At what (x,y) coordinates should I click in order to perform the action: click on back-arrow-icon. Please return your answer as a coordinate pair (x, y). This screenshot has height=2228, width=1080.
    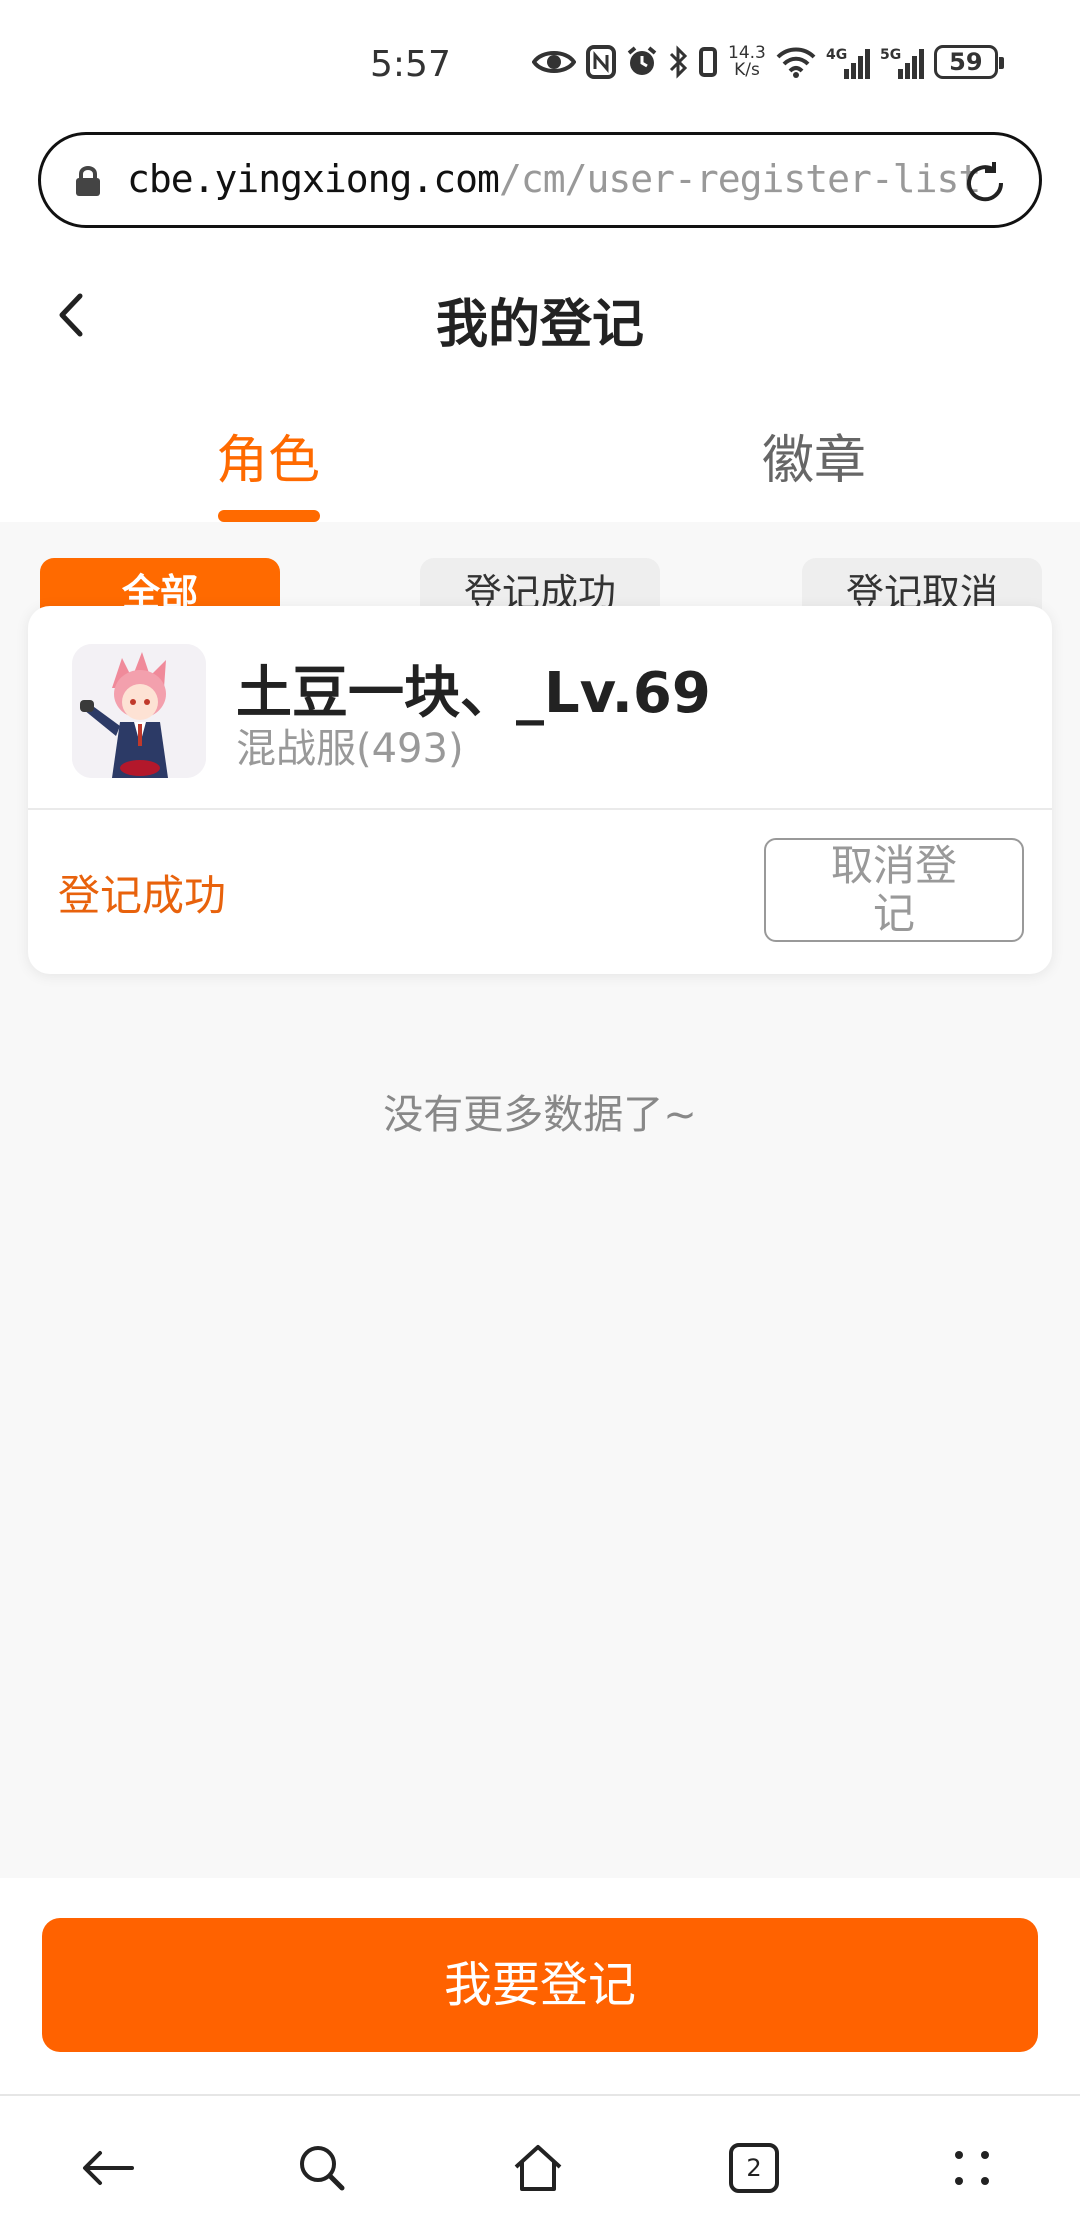
    Looking at the image, I should click on (108, 2168).